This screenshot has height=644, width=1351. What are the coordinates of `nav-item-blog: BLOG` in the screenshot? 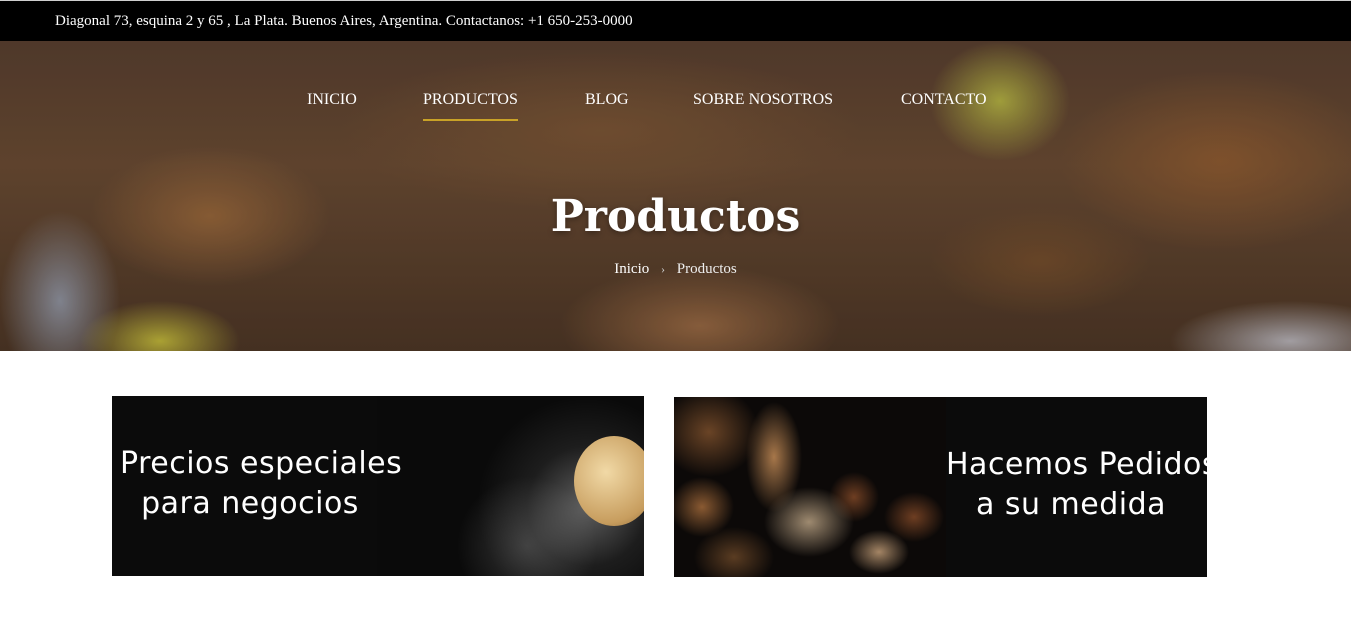 It's located at (607, 100).